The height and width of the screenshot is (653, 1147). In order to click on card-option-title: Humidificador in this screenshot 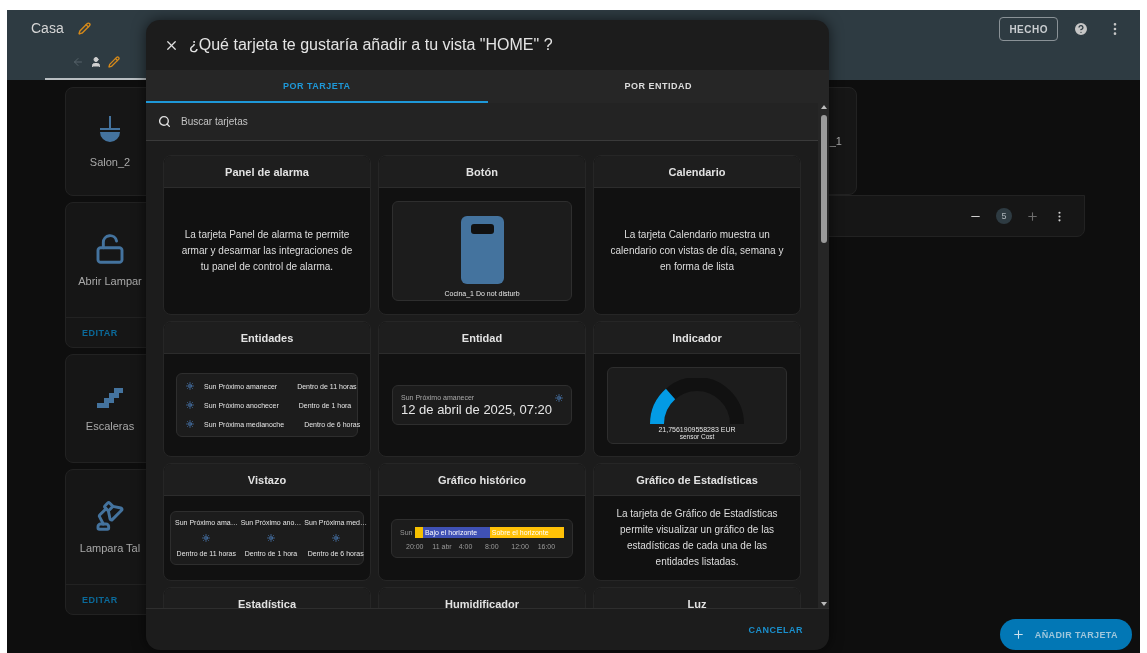, I will do `click(482, 602)`.